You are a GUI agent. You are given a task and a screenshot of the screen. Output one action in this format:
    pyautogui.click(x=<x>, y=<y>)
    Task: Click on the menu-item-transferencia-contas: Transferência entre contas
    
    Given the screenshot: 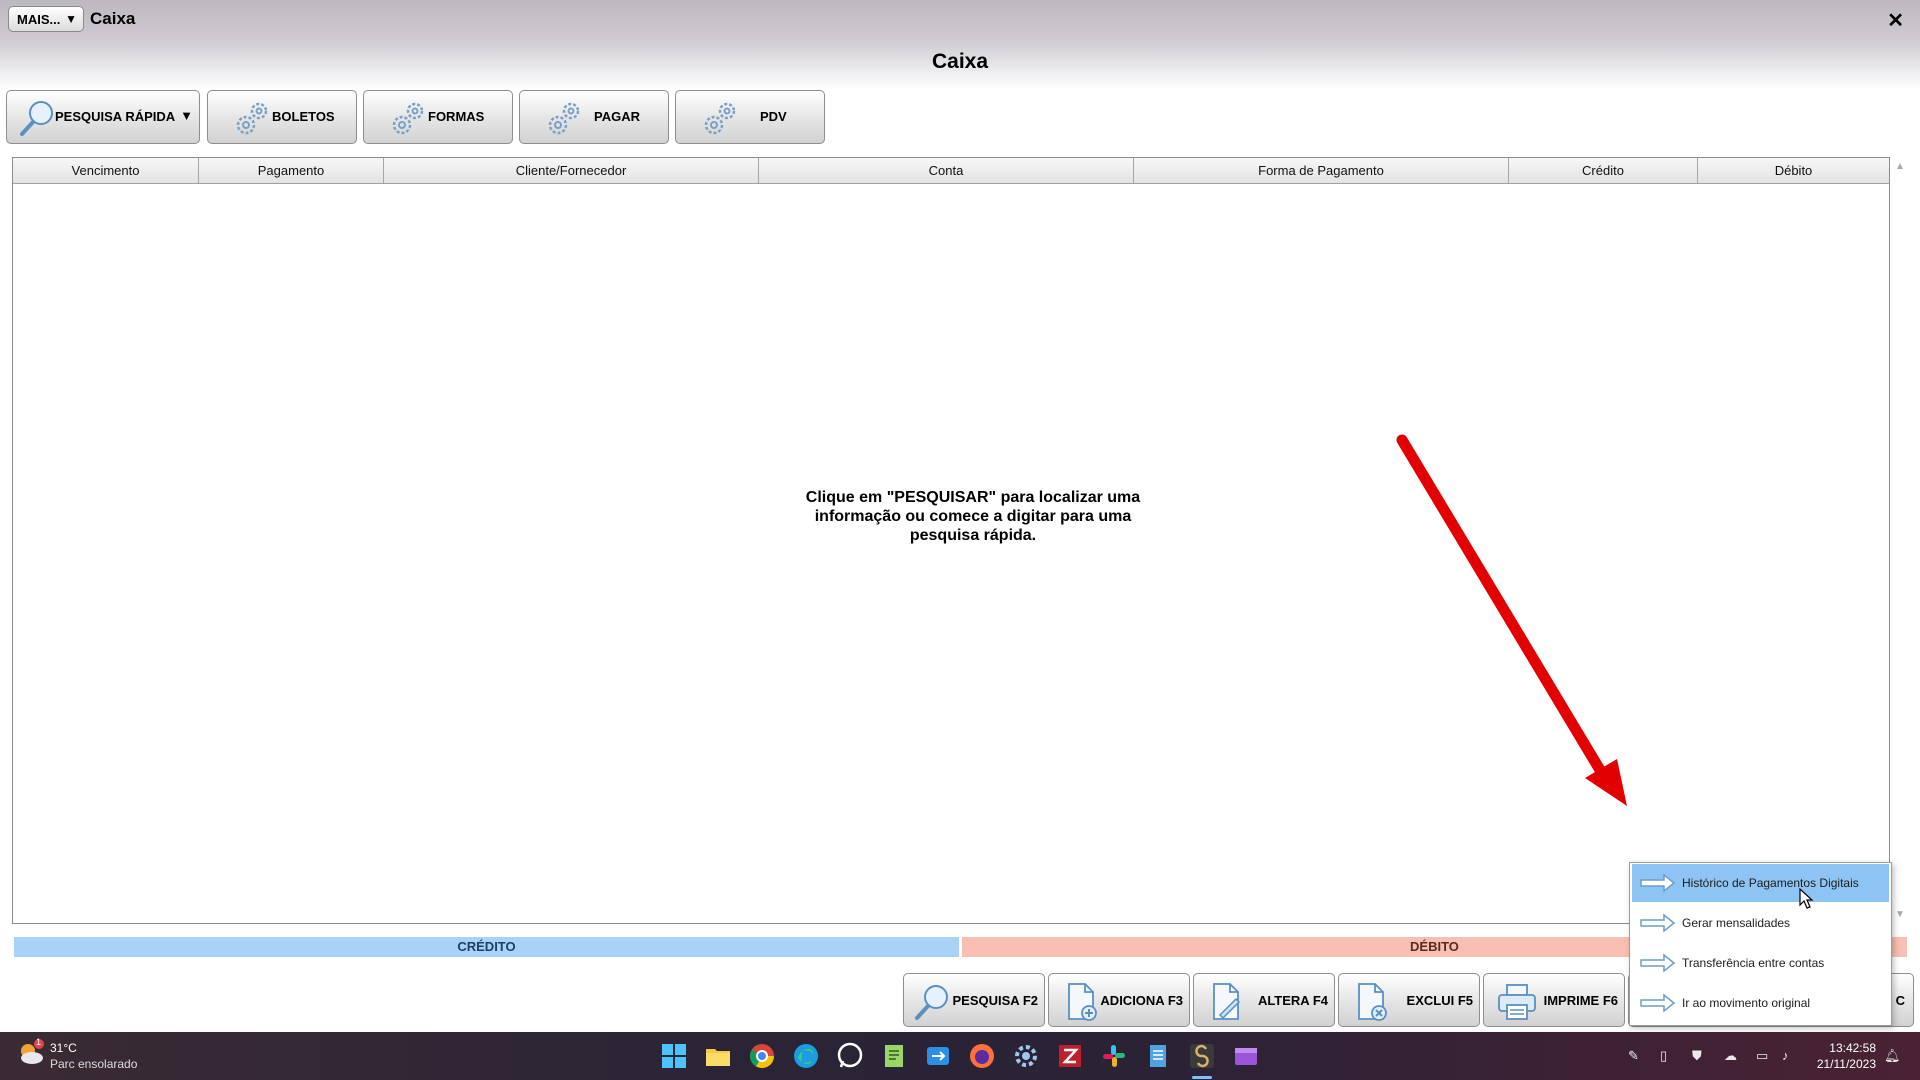 What is the action you would take?
    pyautogui.click(x=1760, y=963)
    